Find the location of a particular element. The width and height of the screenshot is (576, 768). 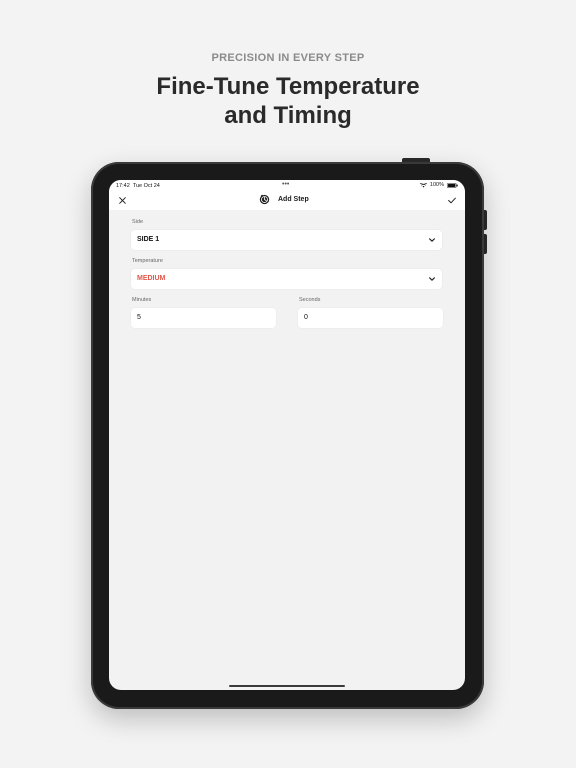

battery-percentage: 100% is located at coordinates (436, 185).